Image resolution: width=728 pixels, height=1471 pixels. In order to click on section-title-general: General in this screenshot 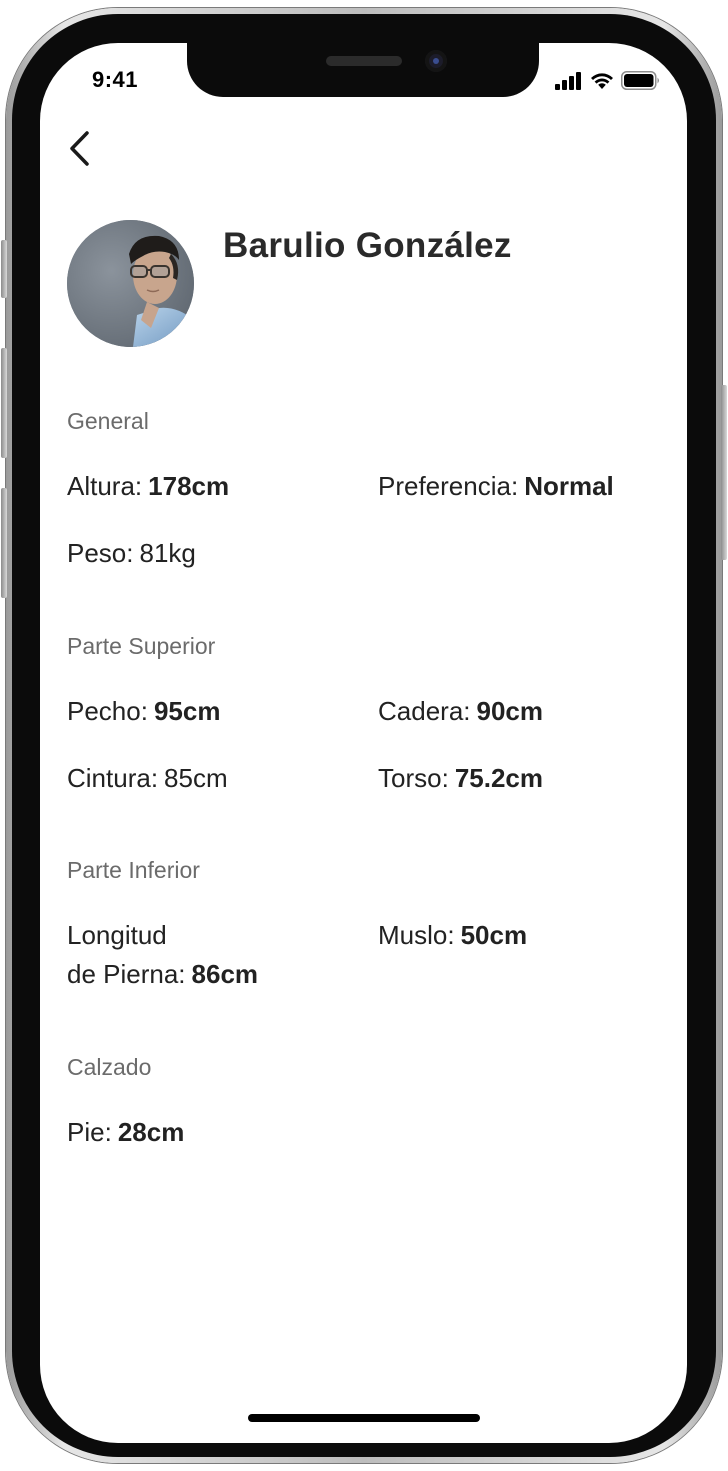, I will do `click(108, 421)`.